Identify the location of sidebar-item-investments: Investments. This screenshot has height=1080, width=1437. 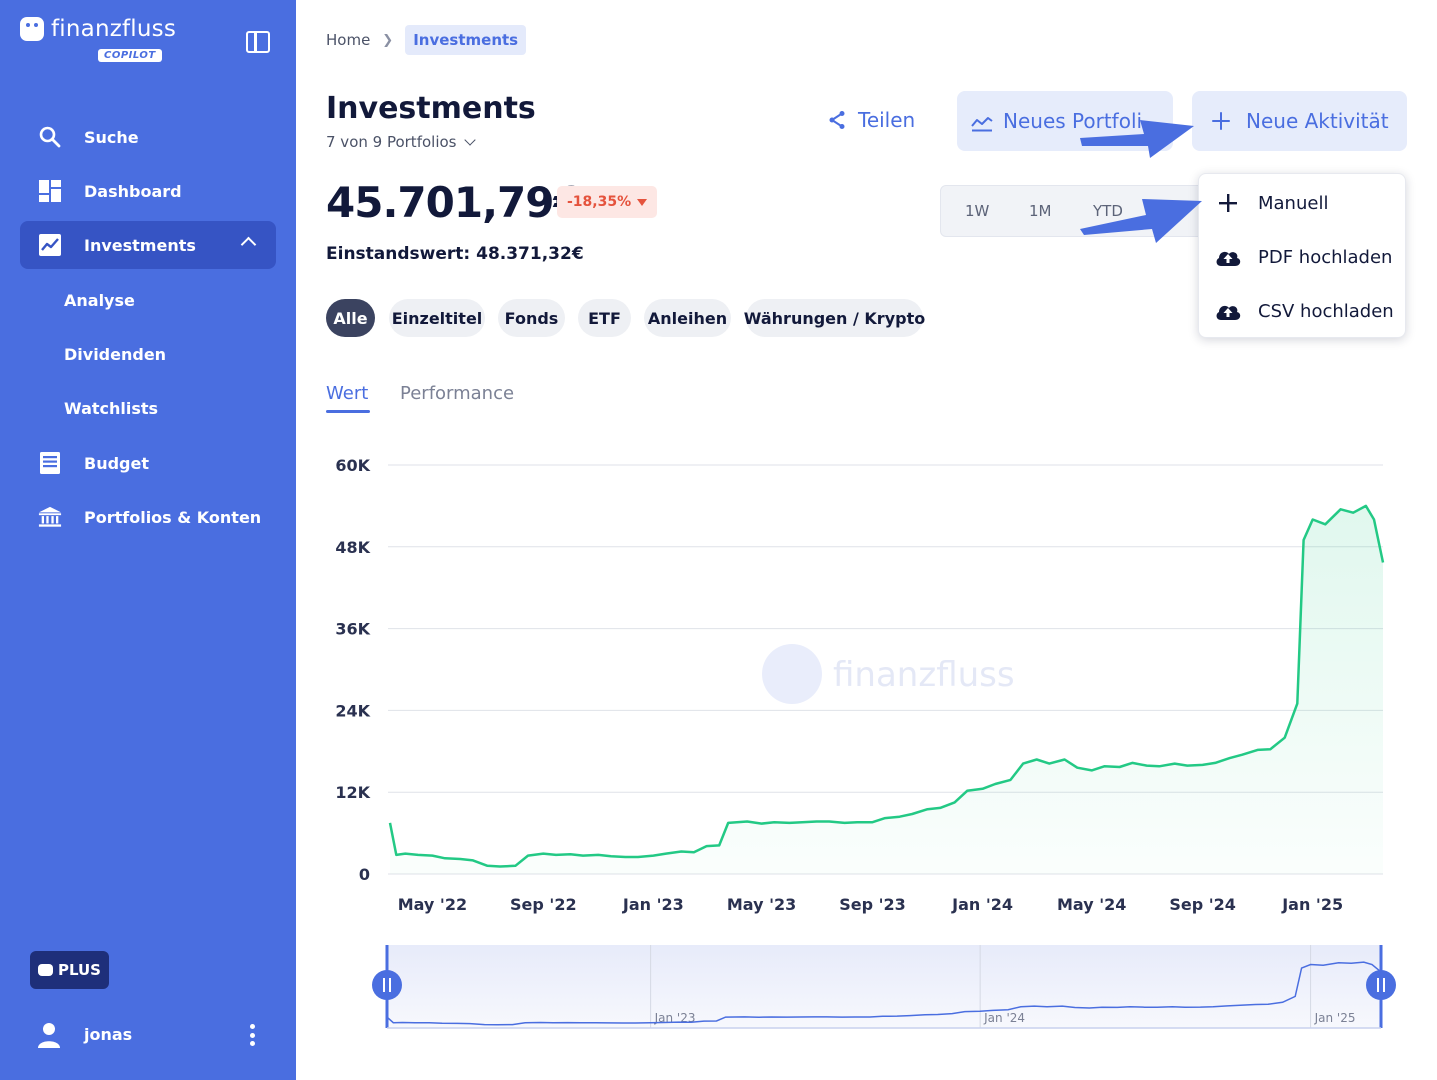
(148, 245).